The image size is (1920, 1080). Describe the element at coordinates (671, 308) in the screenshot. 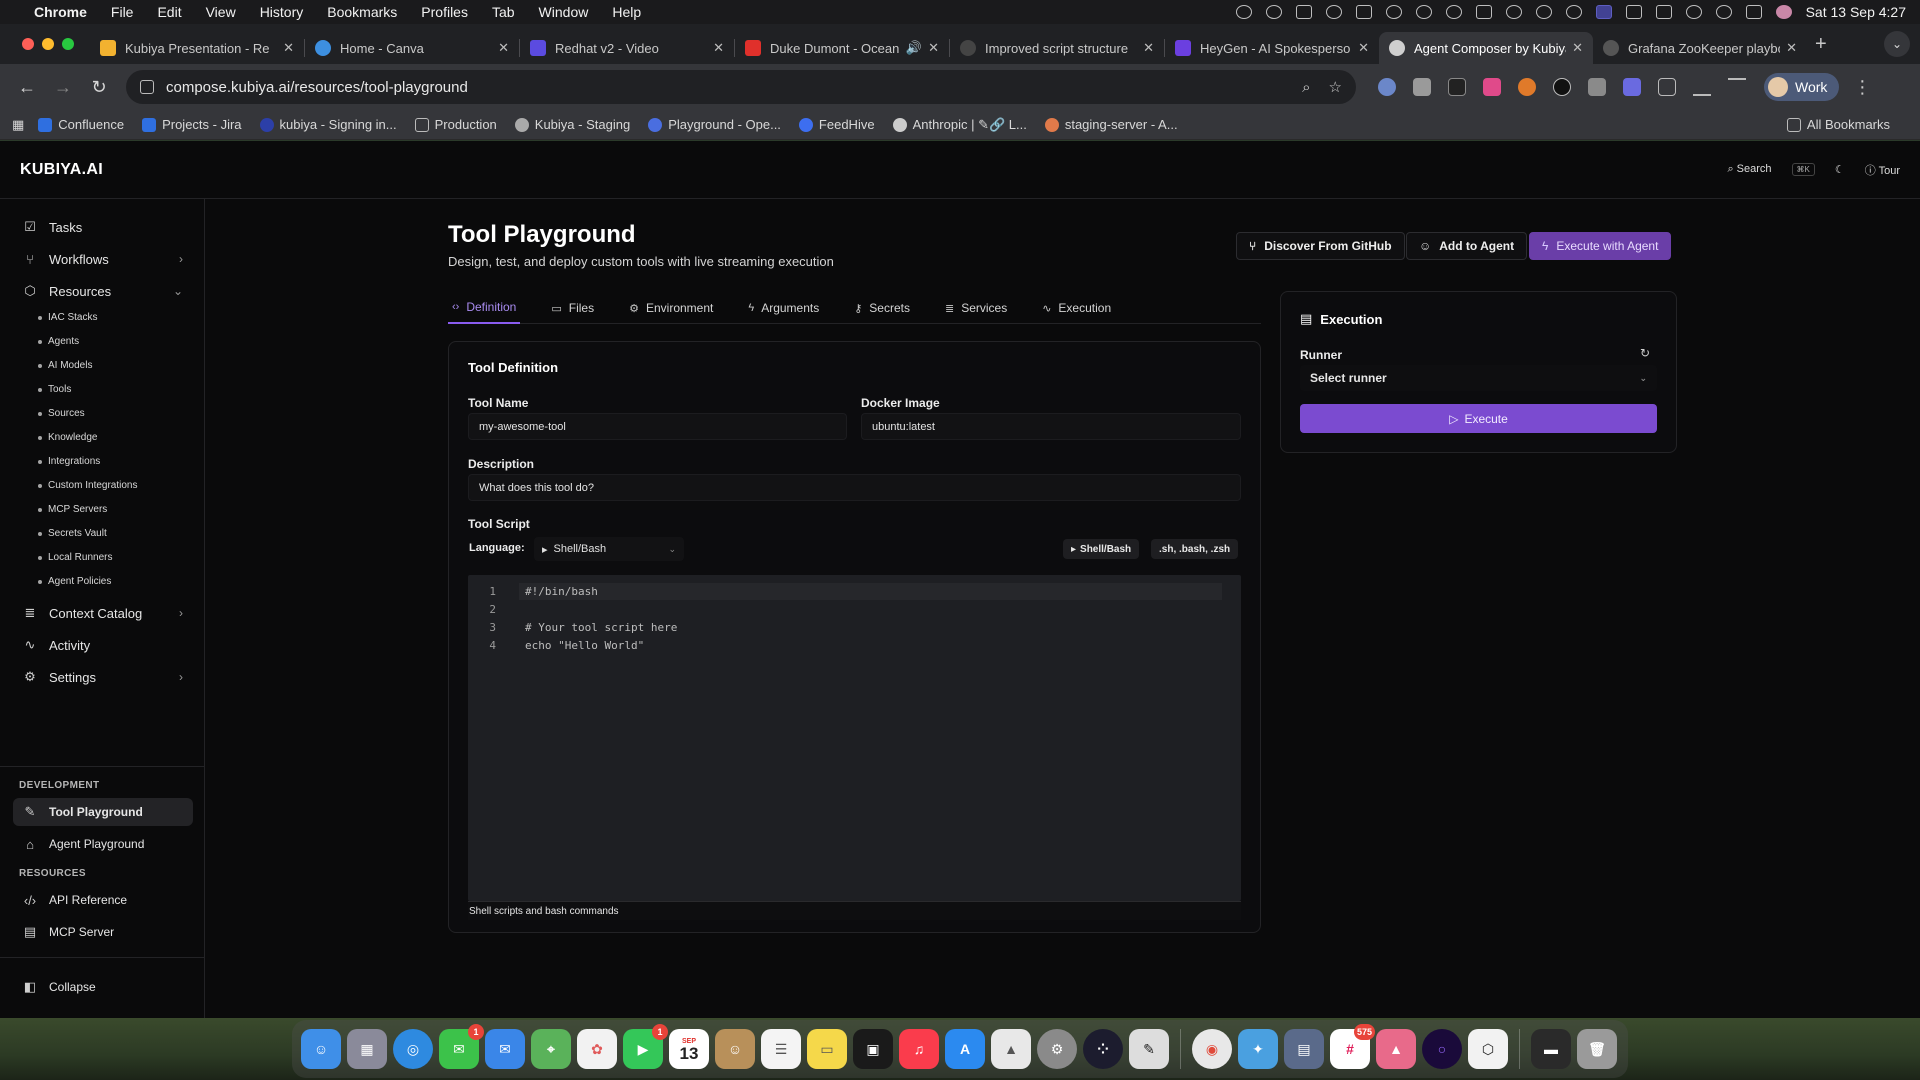

I see `tab-environment: ⚙ Environment` at that location.